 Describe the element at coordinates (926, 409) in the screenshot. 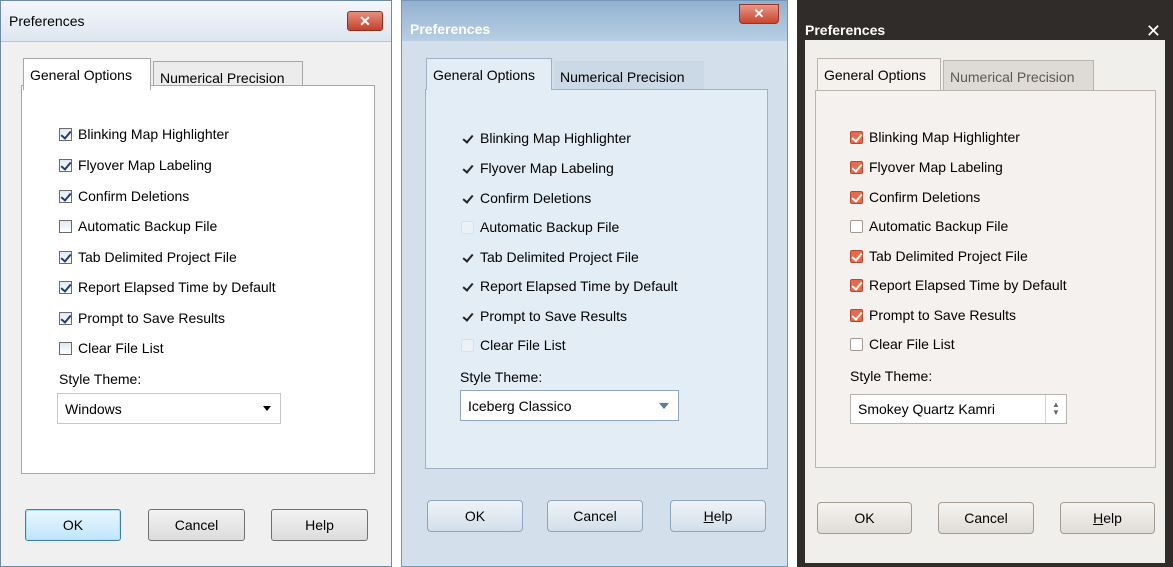

I see `selected-theme: Smokey Quartz Kamri` at that location.